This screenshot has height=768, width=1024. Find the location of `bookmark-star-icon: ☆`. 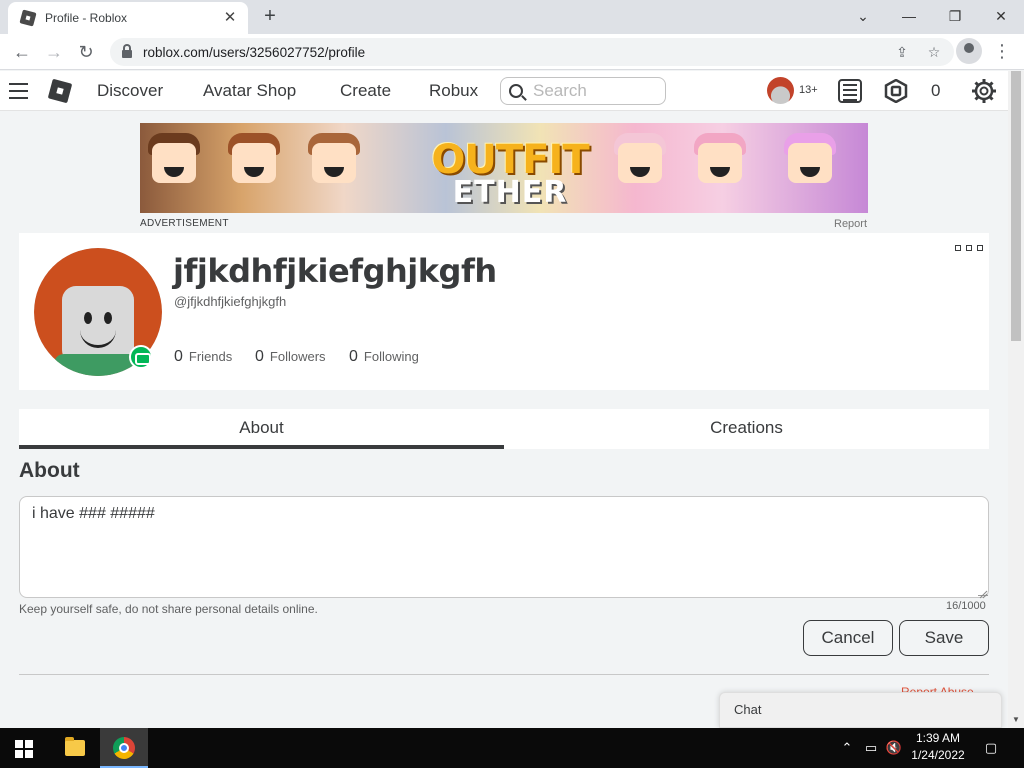

bookmark-star-icon: ☆ is located at coordinates (934, 52).